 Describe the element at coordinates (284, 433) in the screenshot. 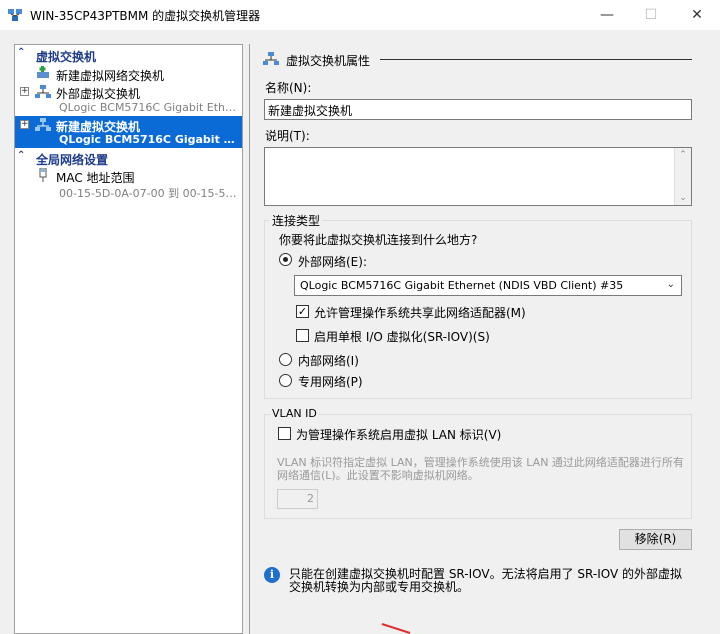

I see `vlan-enable-checkbox` at that location.